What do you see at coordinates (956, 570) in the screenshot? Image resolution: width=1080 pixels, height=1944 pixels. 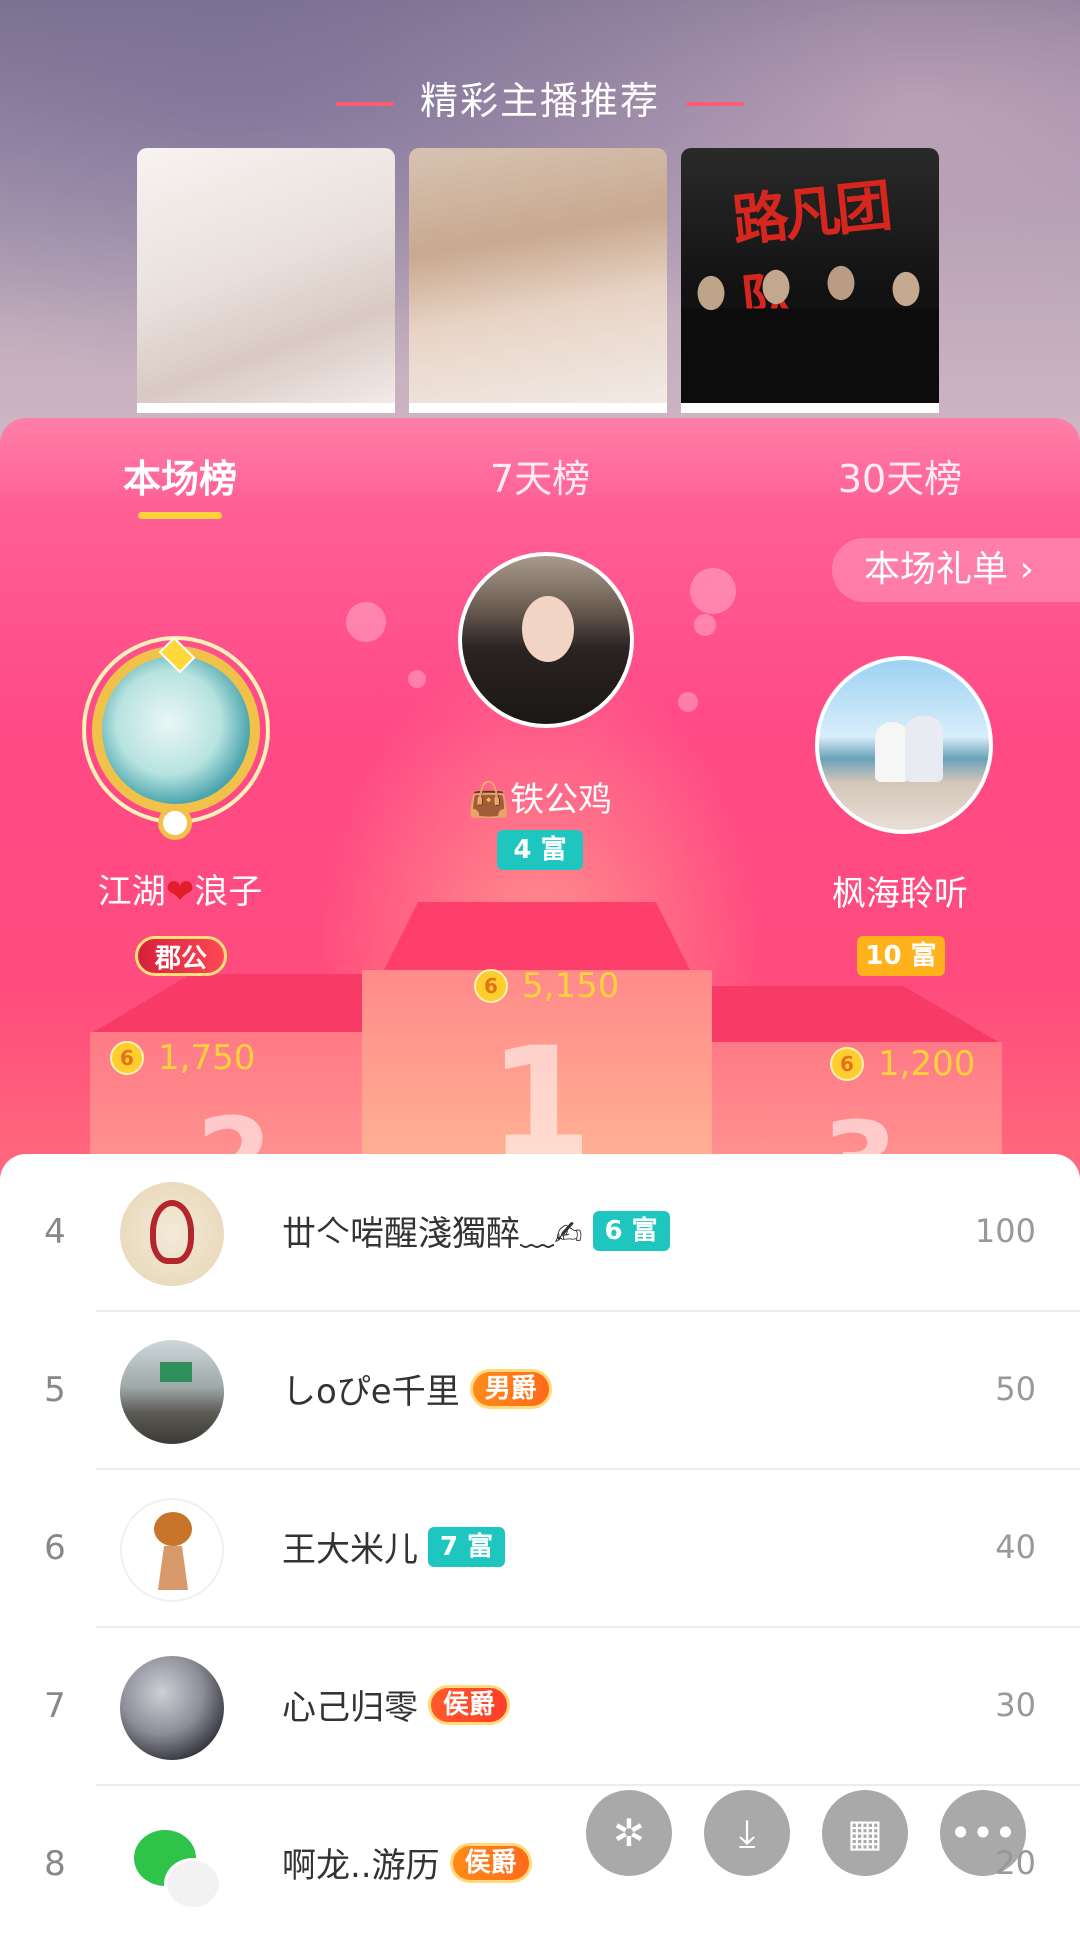 I see `gift-list-link: 本场礼单 ›` at bounding box center [956, 570].